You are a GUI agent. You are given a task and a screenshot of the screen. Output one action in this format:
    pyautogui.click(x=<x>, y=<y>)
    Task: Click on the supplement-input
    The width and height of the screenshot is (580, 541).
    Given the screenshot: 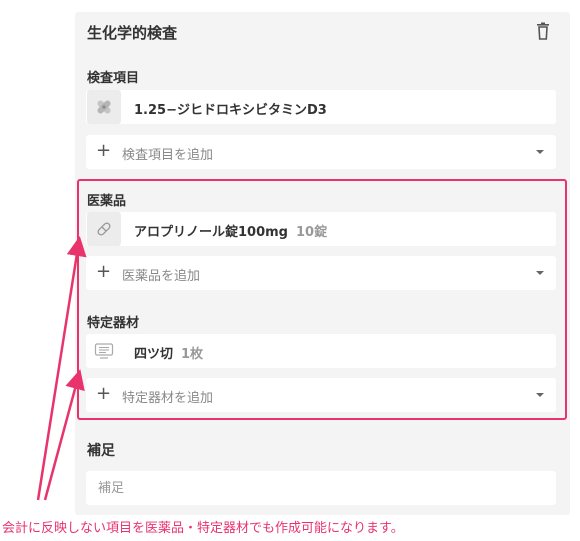 What is the action you would take?
    pyautogui.click(x=321, y=488)
    